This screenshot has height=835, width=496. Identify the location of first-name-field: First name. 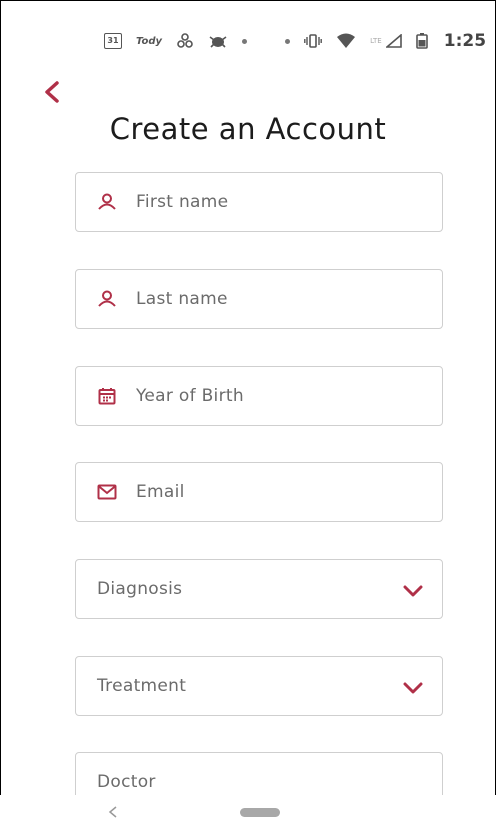
(259, 202).